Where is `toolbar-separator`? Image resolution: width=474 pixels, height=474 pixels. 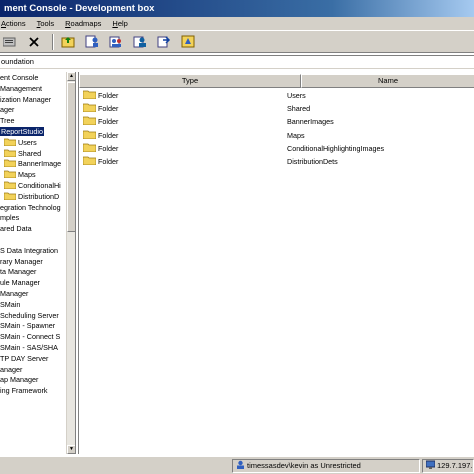
toolbar-separator is located at coordinates (53, 41).